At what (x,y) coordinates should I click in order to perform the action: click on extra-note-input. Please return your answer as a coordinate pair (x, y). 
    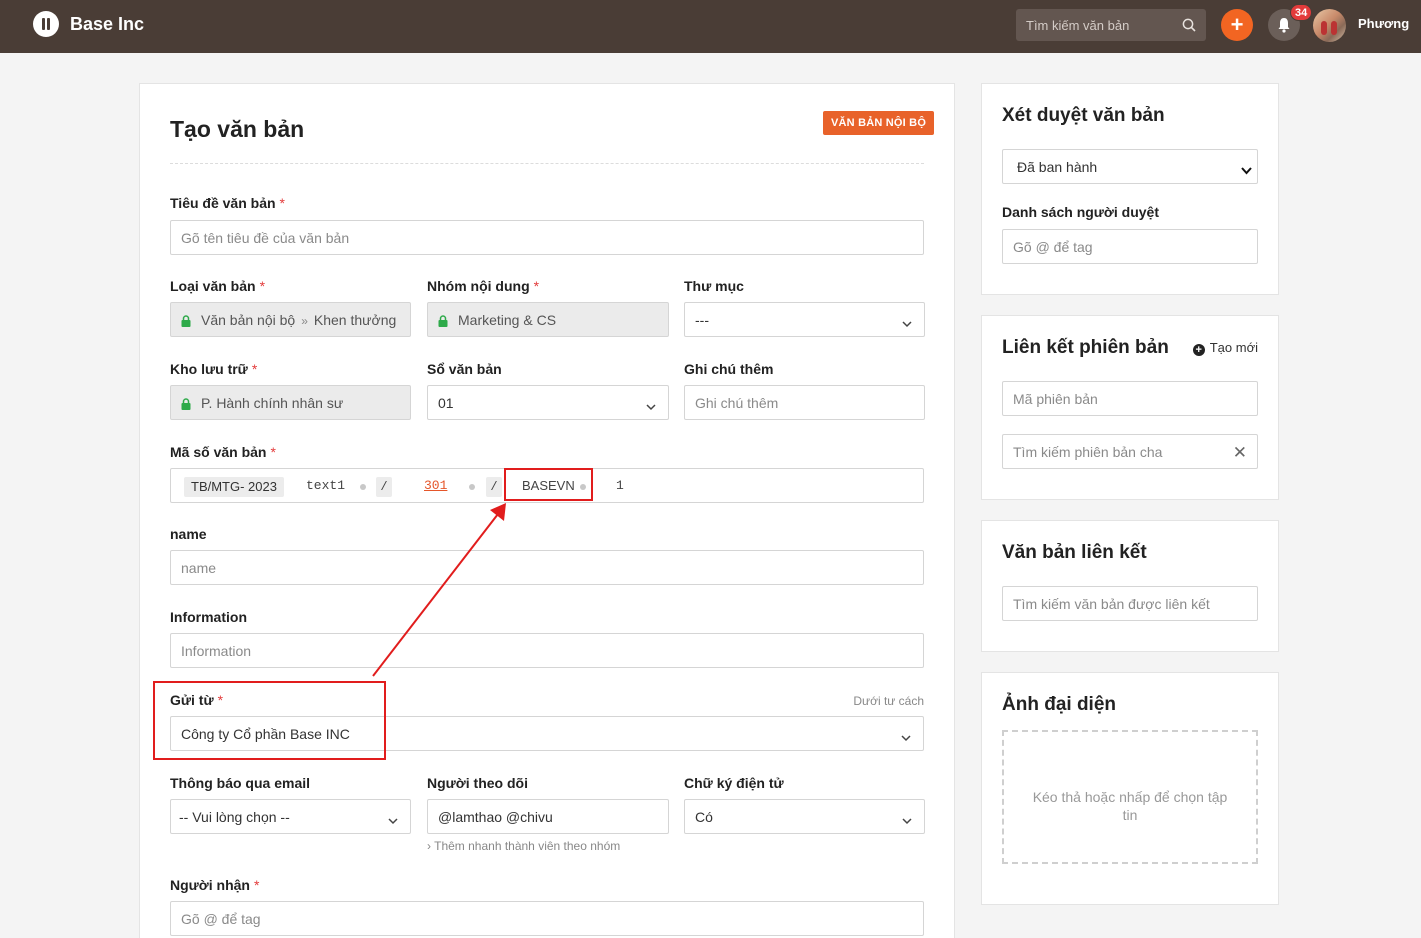
    Looking at the image, I should click on (804, 402).